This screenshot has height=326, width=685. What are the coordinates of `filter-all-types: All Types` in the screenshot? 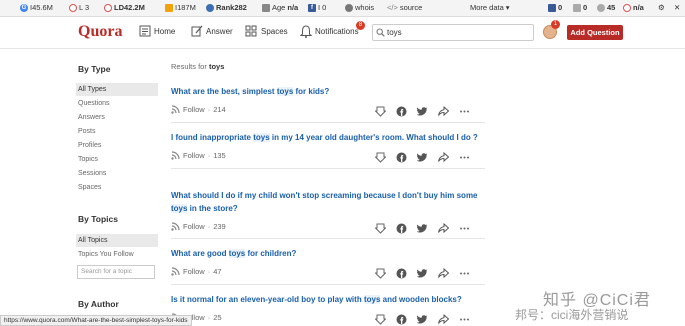 It's located at (117, 89).